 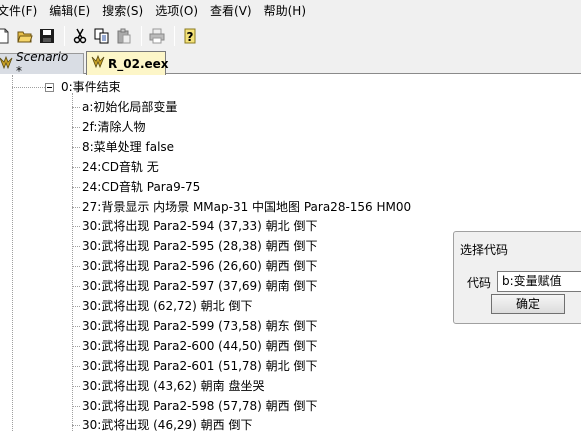 I want to click on tree-root-node: 0:事件结束, so click(x=91, y=87).